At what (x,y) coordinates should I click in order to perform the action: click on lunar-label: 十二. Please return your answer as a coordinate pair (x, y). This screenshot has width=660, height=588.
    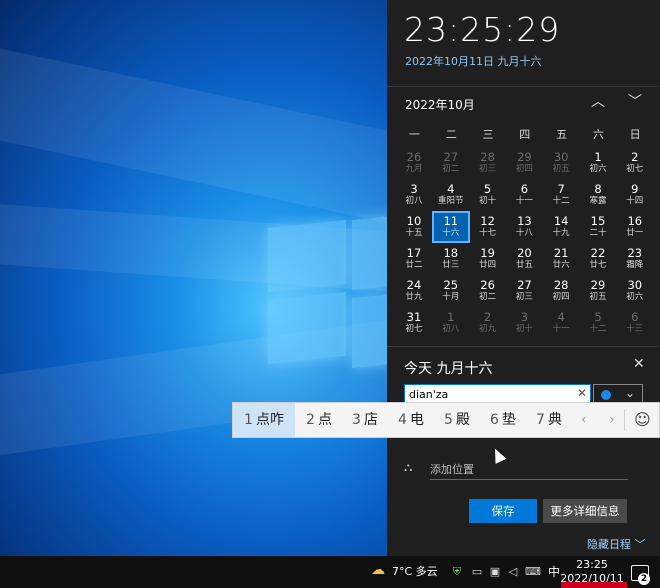
    Looking at the image, I should click on (598, 329).